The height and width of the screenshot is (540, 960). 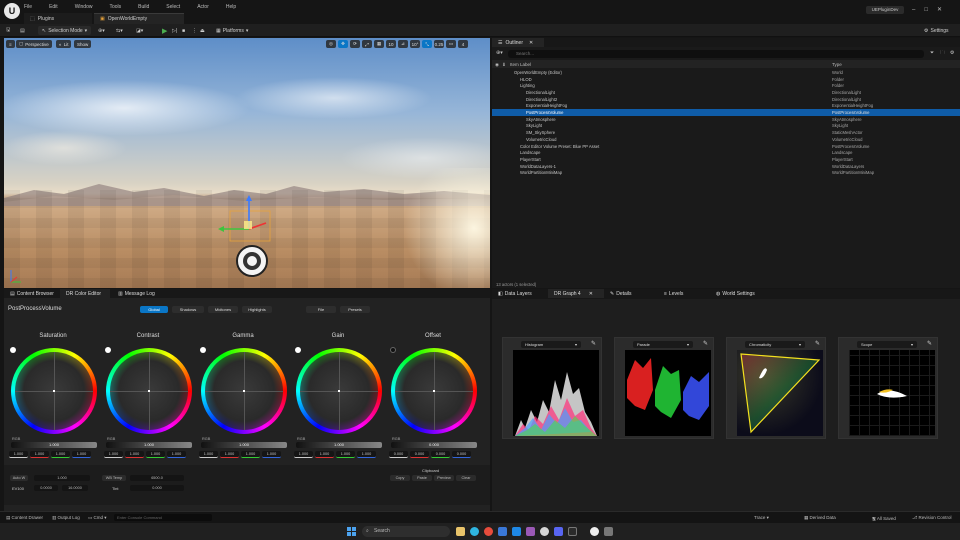 What do you see at coordinates (518, 293) in the screenshot?
I see `tab-data-layers: ◧ Data Layers` at bounding box center [518, 293].